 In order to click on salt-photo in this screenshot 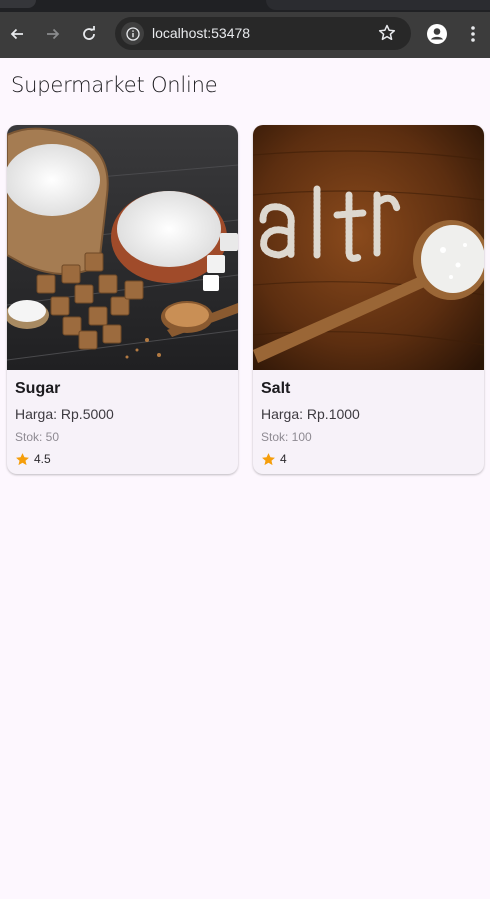, I will do `click(368, 247)`.